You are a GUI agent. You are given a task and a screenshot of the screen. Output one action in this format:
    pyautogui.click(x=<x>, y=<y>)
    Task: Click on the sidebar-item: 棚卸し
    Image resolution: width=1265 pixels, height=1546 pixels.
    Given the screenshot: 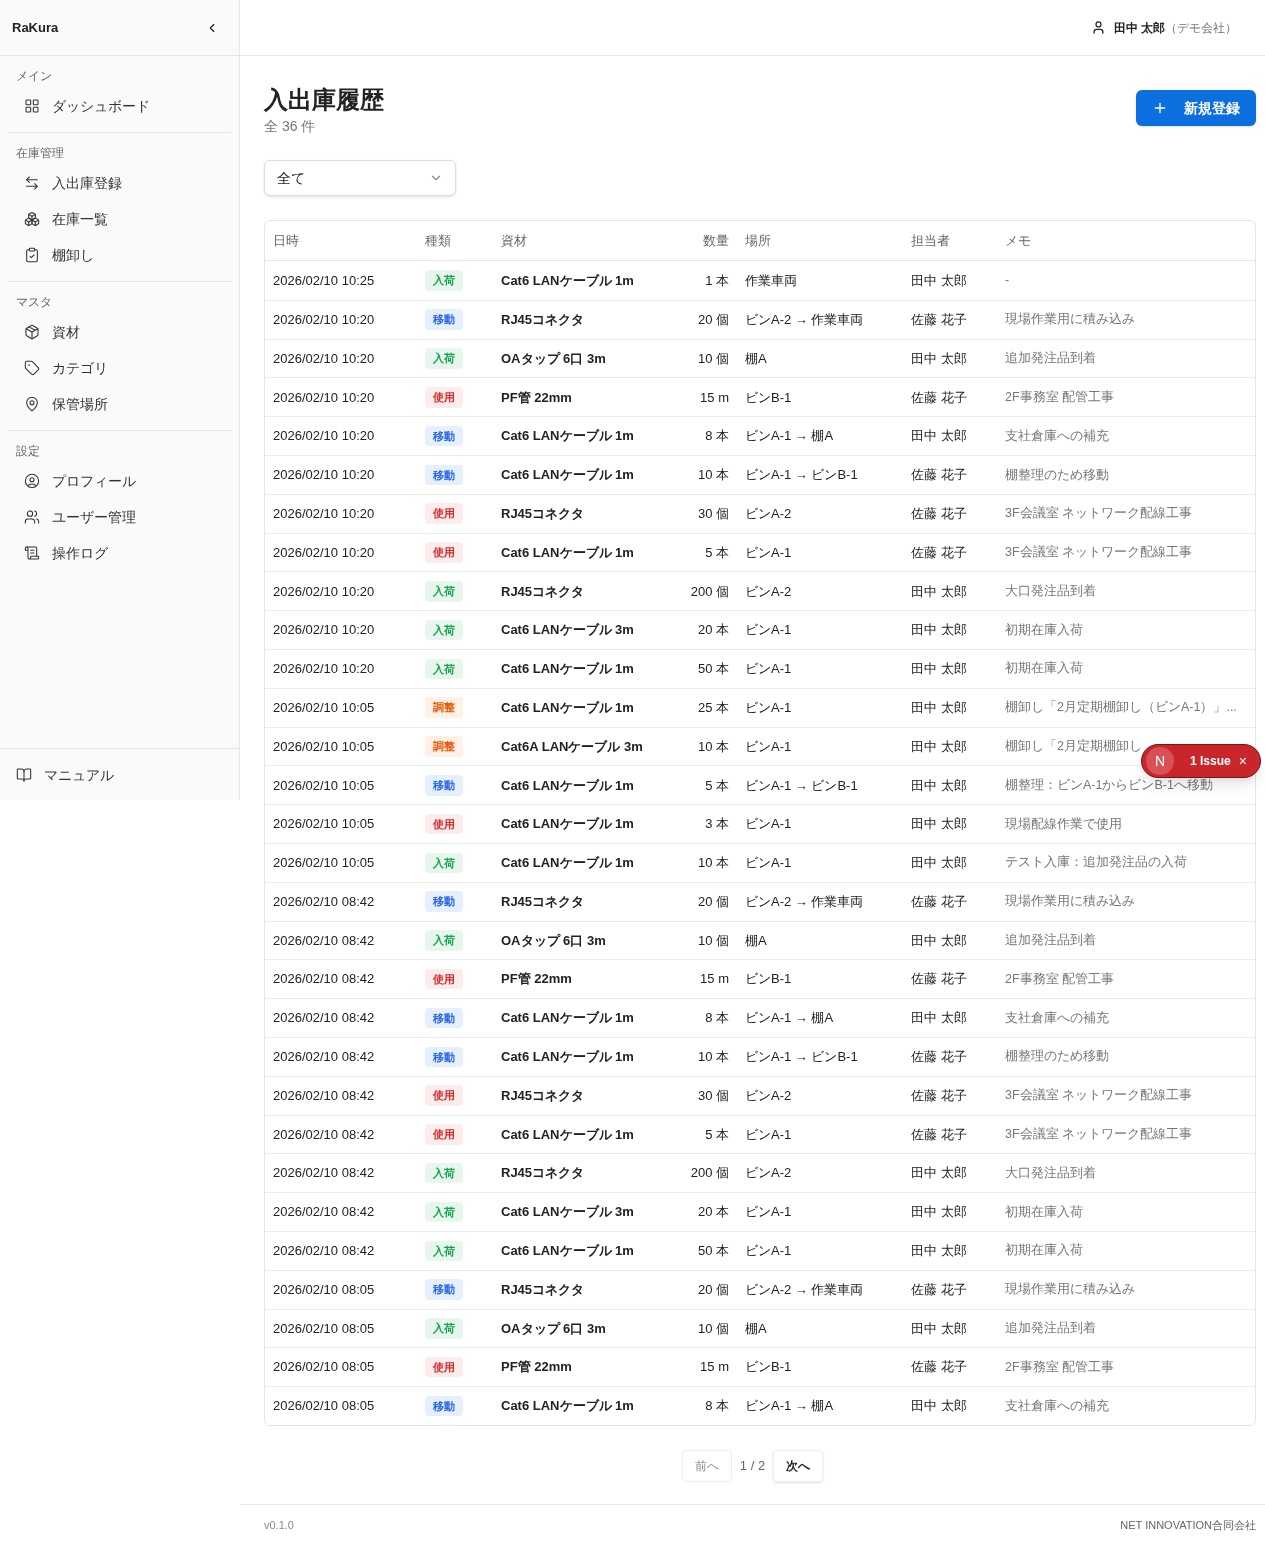 What is the action you would take?
    pyautogui.click(x=119, y=255)
    